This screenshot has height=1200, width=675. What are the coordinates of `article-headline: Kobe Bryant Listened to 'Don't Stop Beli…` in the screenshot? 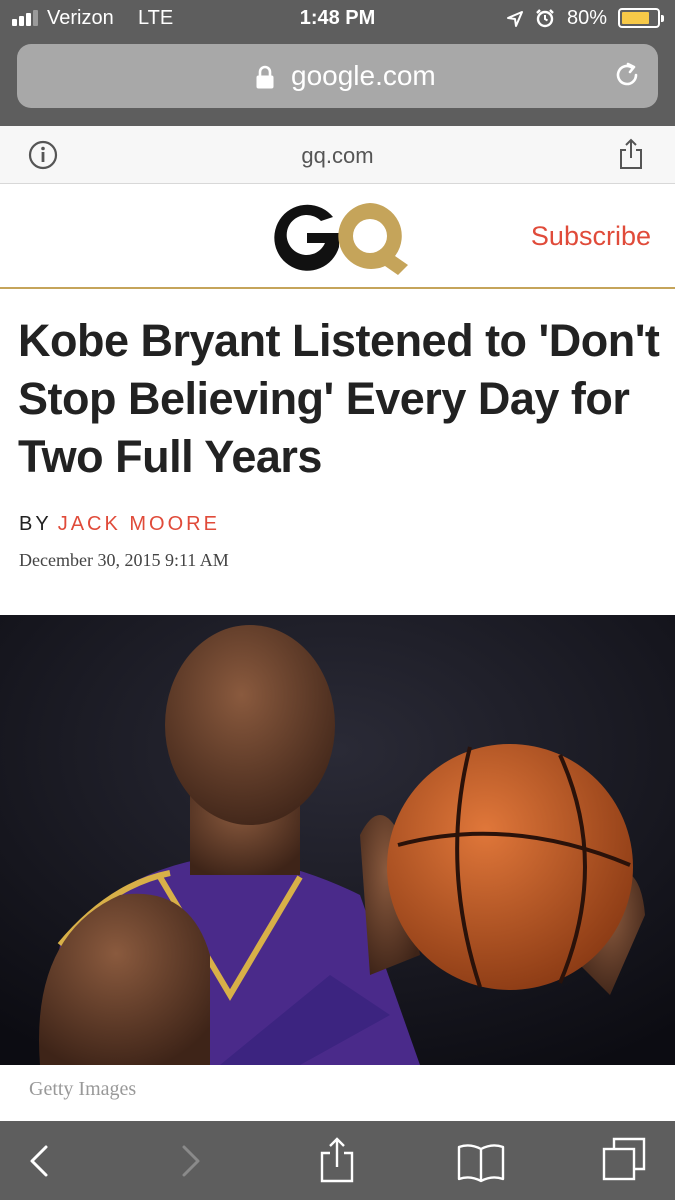 It's located at (339, 398).